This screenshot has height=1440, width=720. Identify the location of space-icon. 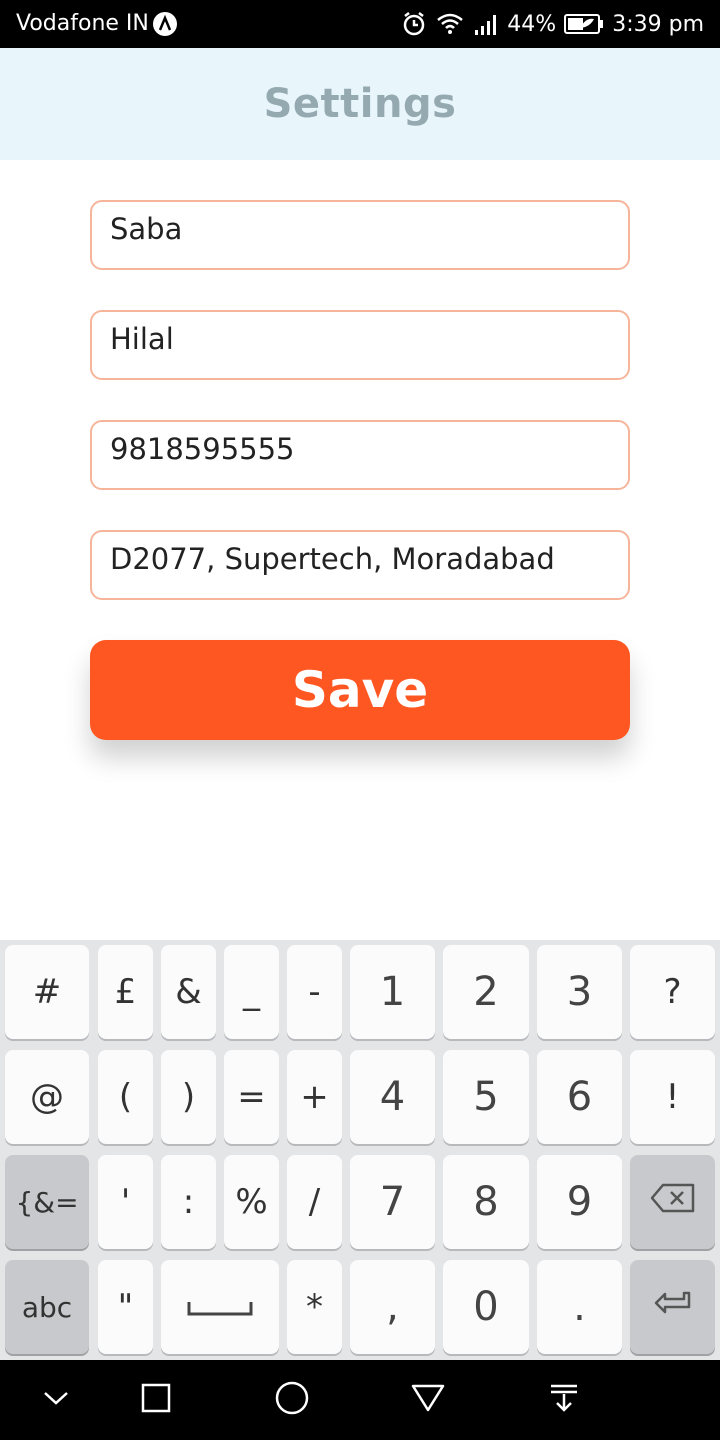
(220, 1307).